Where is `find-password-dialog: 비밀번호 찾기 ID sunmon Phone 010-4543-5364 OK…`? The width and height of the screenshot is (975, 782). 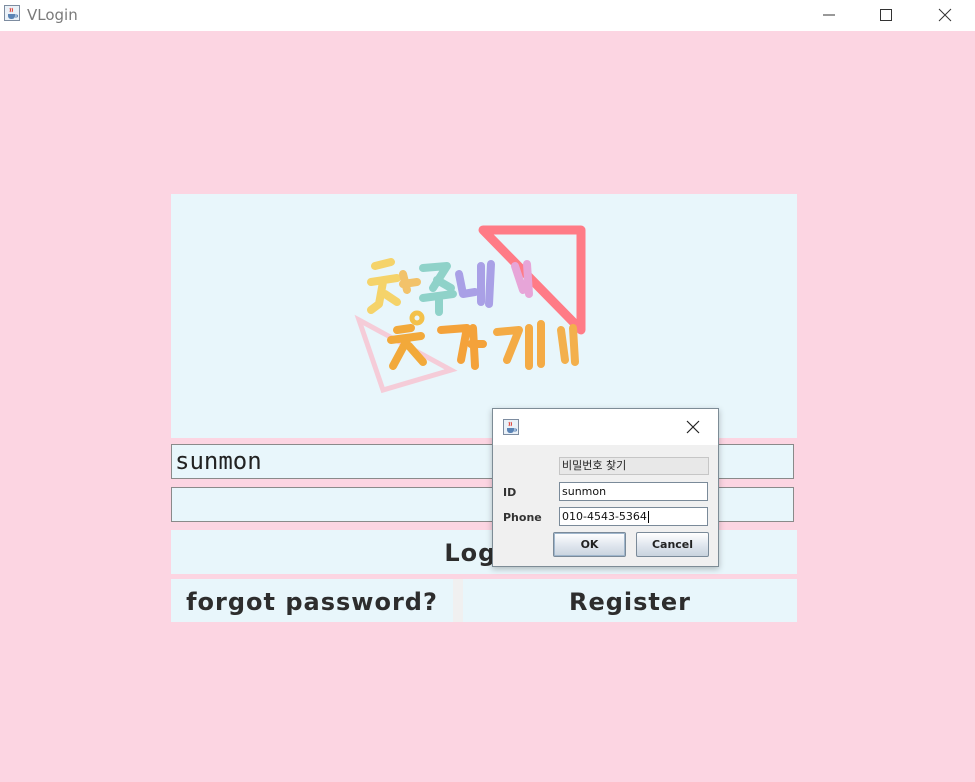
find-password-dialog: 비밀번호 찾기 ID sunmon Phone 010-4543-5364 OK… is located at coordinates (605, 487).